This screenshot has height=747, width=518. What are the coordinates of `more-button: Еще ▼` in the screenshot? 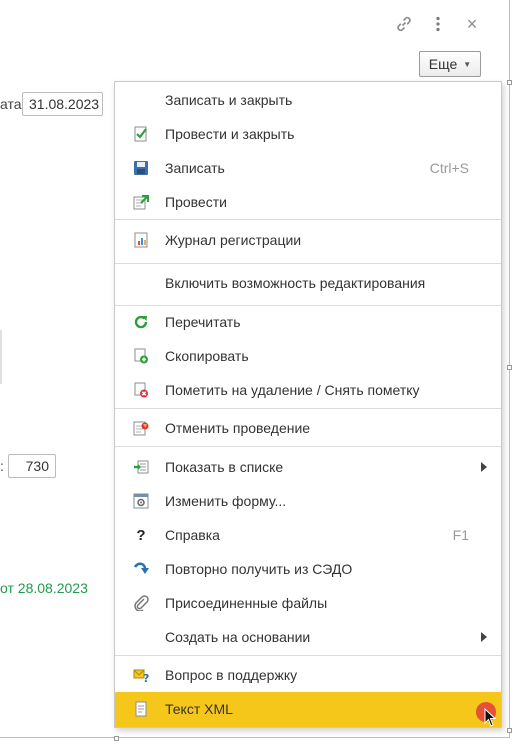 It's located at (450, 64).